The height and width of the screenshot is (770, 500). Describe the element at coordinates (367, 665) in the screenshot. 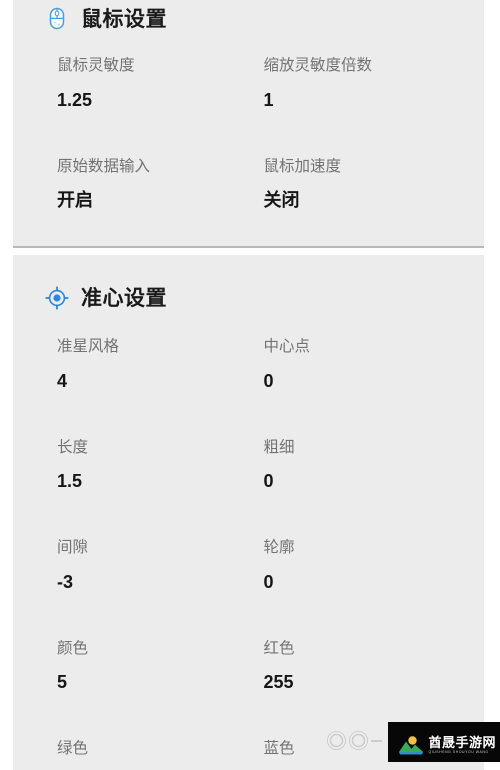

I see `field-red: 红色 255` at that location.